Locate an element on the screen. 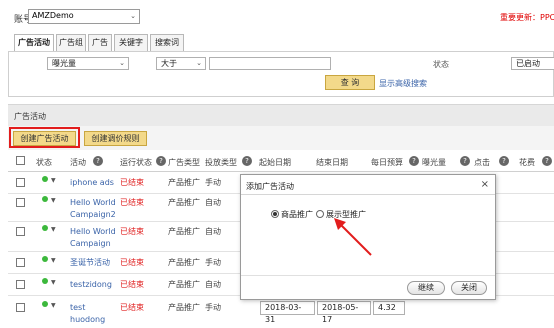 The height and width of the screenshot is (328, 554). dialog-title: 添加广告活动 is located at coordinates (270, 186).